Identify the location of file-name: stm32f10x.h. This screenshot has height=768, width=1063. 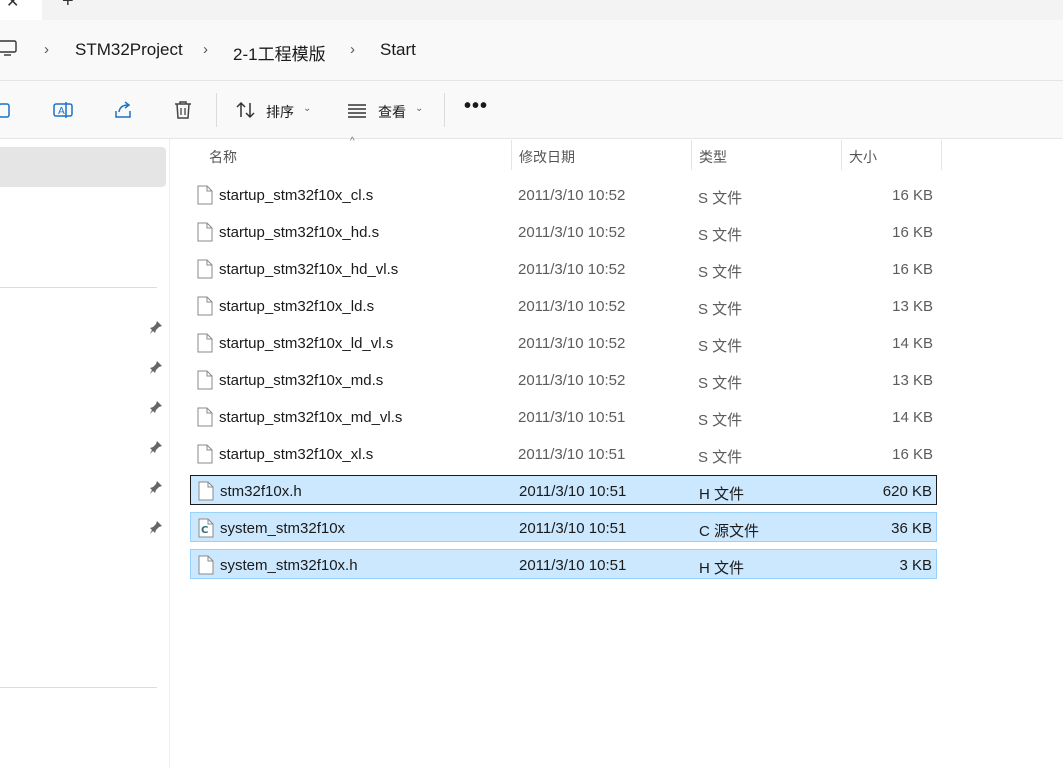
(261, 491).